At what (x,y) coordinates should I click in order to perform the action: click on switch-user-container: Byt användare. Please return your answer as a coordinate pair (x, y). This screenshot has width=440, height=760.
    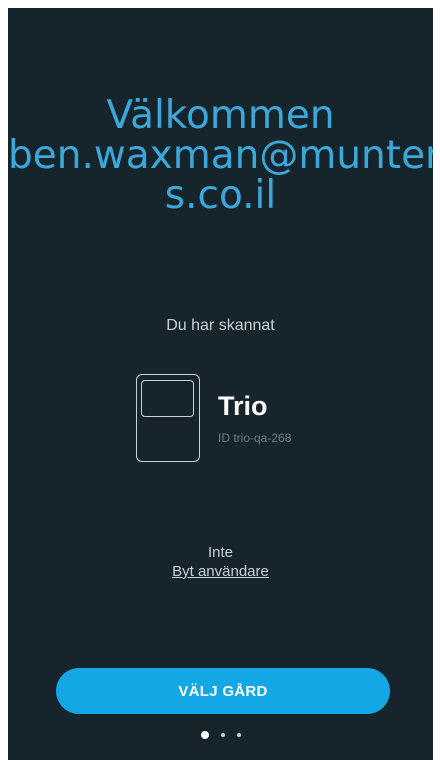
    Looking at the image, I should click on (220, 571).